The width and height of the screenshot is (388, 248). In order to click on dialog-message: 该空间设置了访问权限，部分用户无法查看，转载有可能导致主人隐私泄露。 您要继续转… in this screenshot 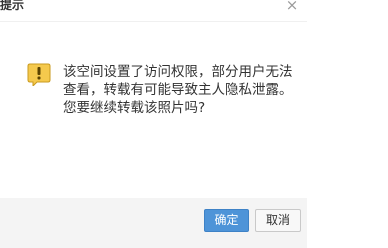, I will do `click(179, 90)`.